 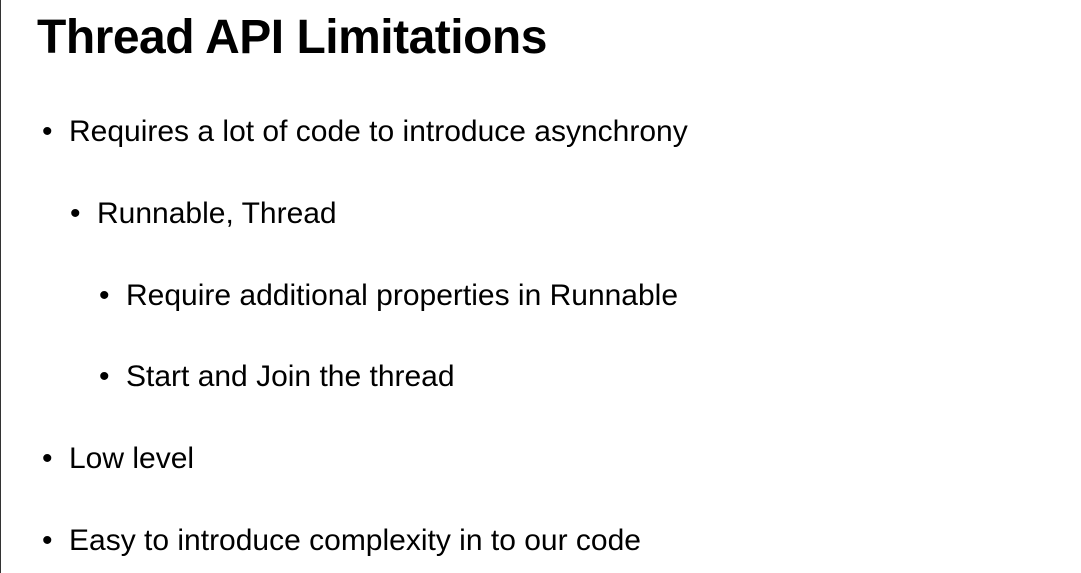 I want to click on bullet-item: • Low level, so click(x=118, y=459).